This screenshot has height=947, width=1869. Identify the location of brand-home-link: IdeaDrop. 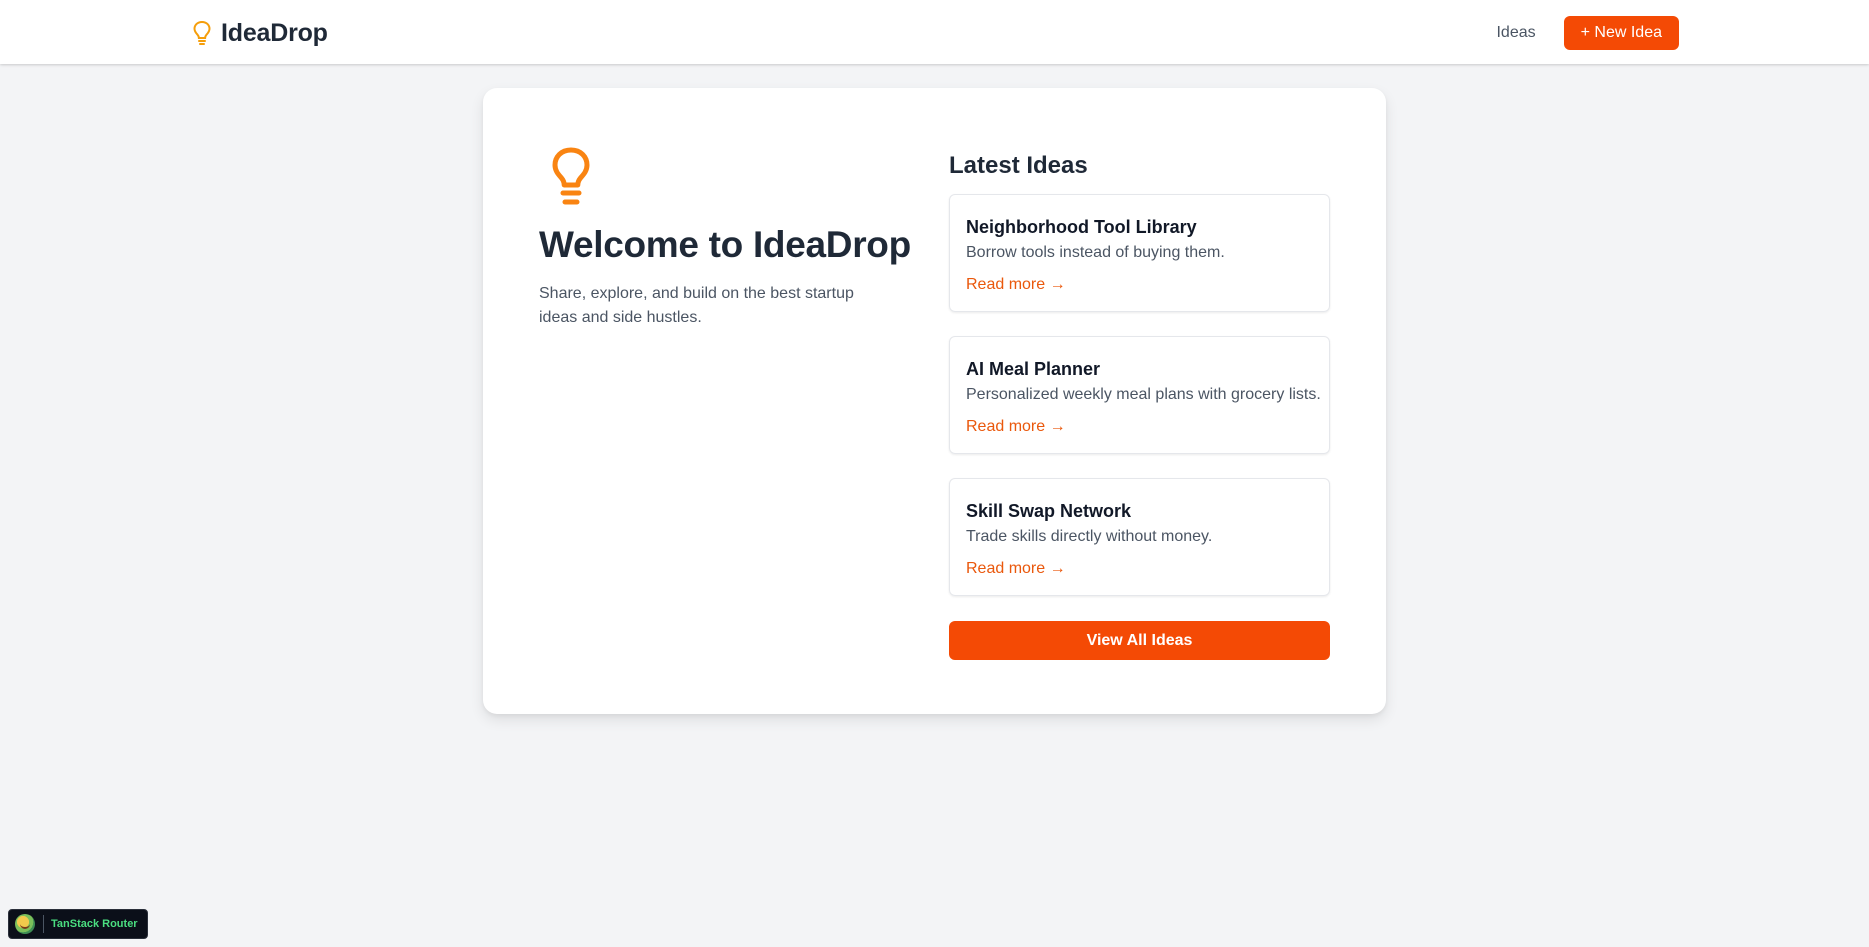
(260, 33).